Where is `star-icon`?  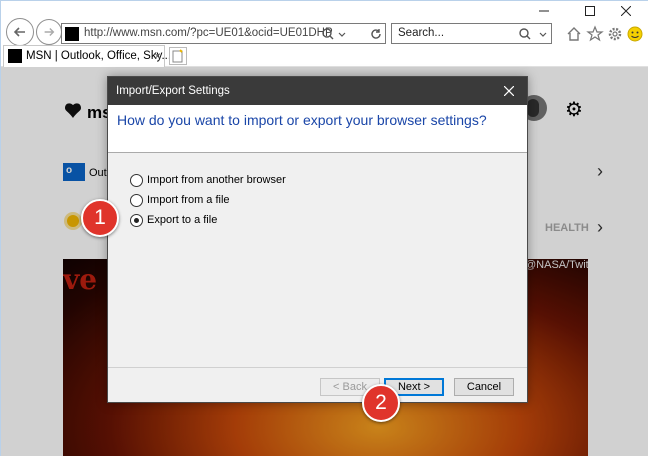 star-icon is located at coordinates (595, 34).